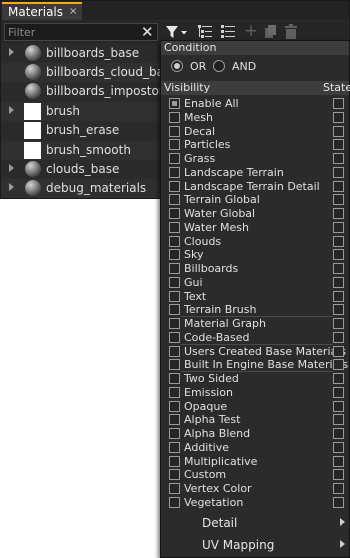 The height and width of the screenshot is (558, 350). What do you see at coordinates (255, 228) in the screenshot?
I see `visibility-item: Water Mesh` at bounding box center [255, 228].